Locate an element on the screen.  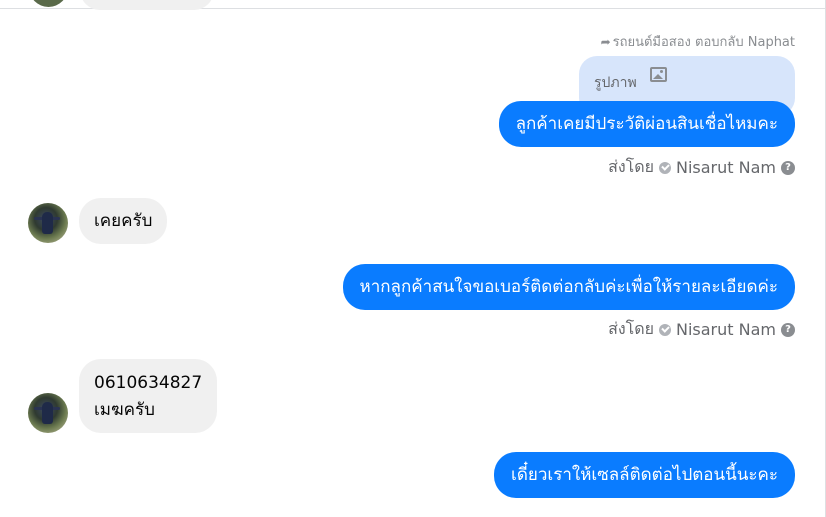
incoming-message-bubble: เคยครับ is located at coordinates (123, 221).